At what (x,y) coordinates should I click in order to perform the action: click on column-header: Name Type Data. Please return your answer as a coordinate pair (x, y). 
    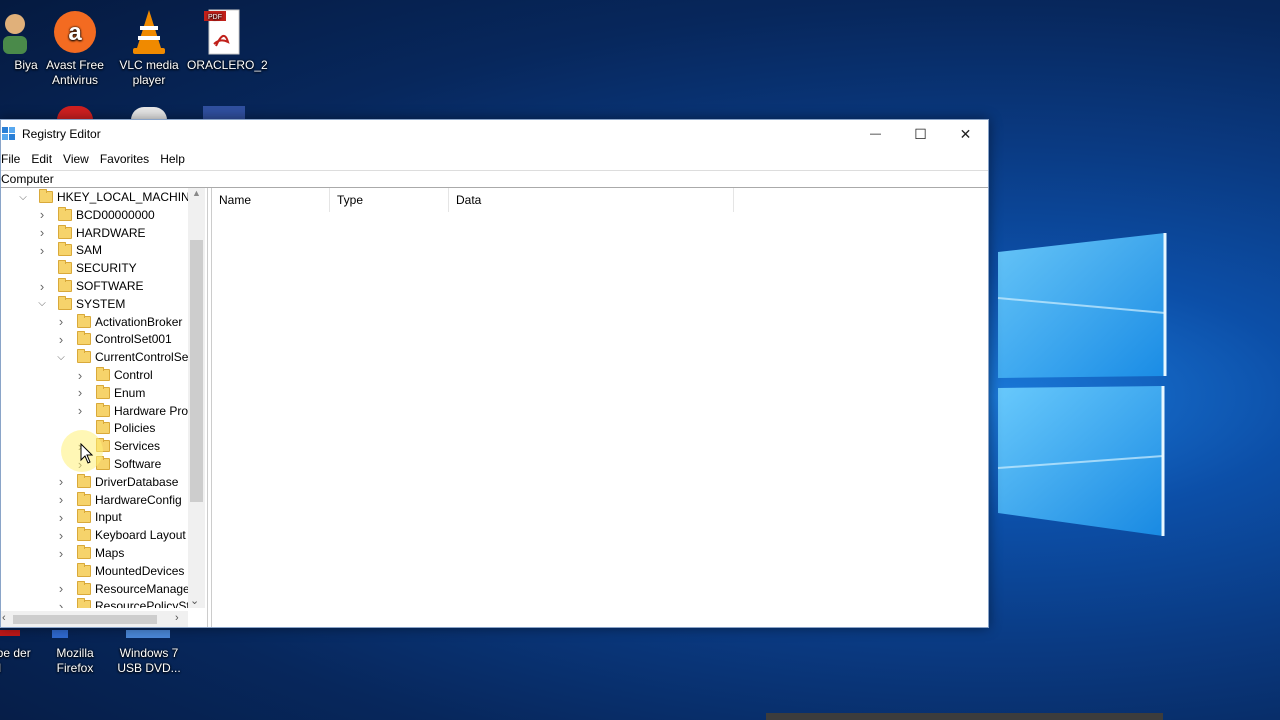
    Looking at the image, I should click on (473, 200).